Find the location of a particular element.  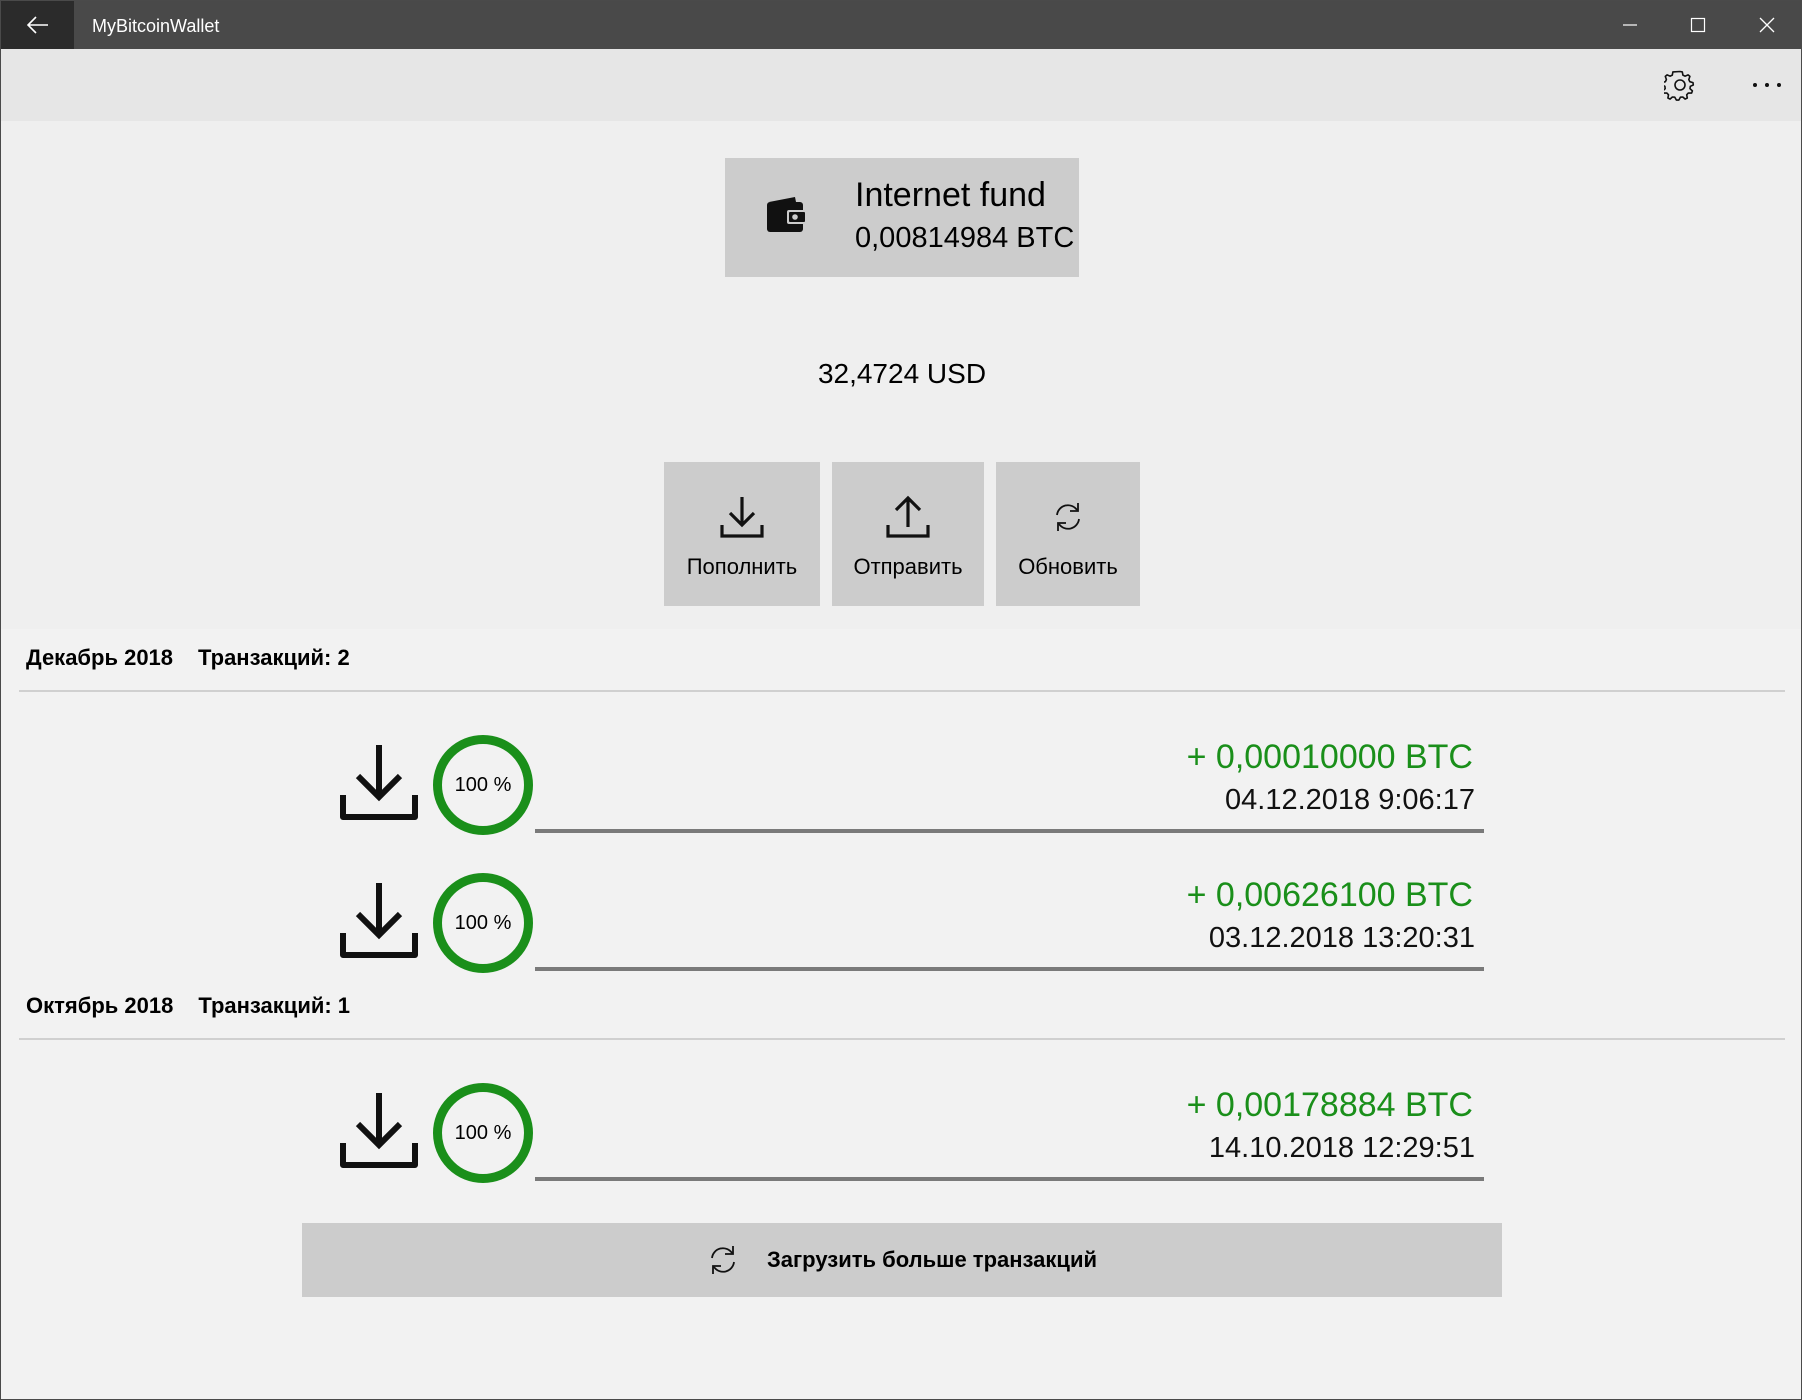

command-bar is located at coordinates (901, 85).